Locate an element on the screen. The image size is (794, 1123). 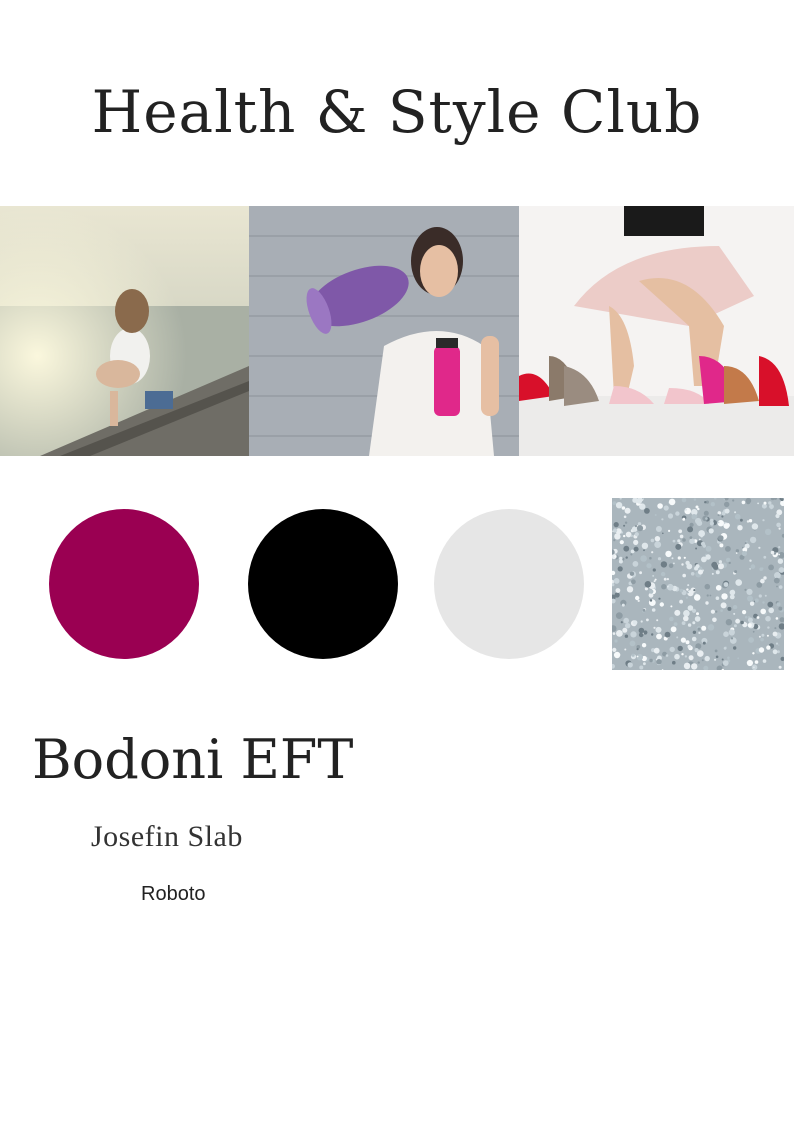
subheading-font-sample: Josefin Slab is located at coordinates (167, 836).